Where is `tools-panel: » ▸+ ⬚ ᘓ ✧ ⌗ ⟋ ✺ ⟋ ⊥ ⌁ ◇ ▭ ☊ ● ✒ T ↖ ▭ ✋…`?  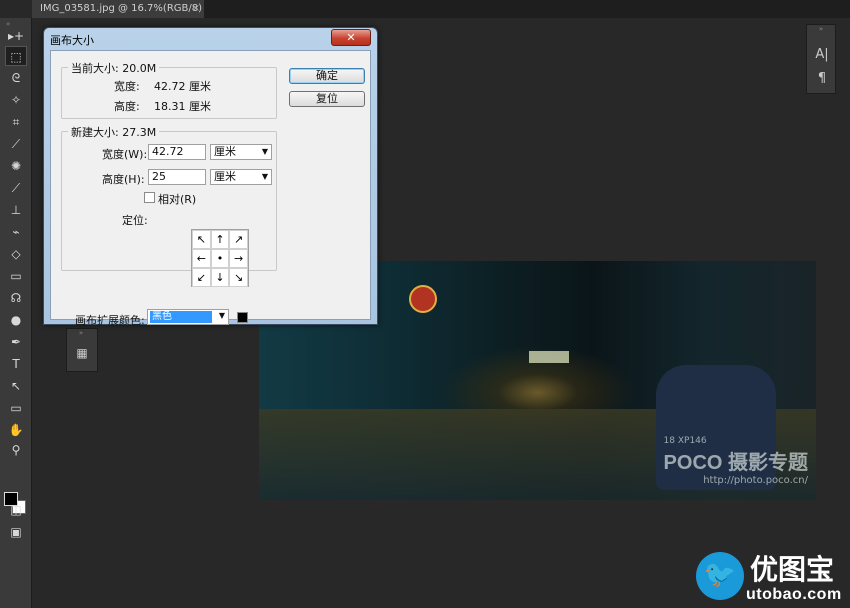
tools-panel: » ▸+ ⬚ ᘓ ✧ ⌗ ⟋ ✺ ⟋ ⊥ ⌁ ◇ ▭ ☊ ● ✒ T ↖ ▭ ✋… is located at coordinates (16, 313).